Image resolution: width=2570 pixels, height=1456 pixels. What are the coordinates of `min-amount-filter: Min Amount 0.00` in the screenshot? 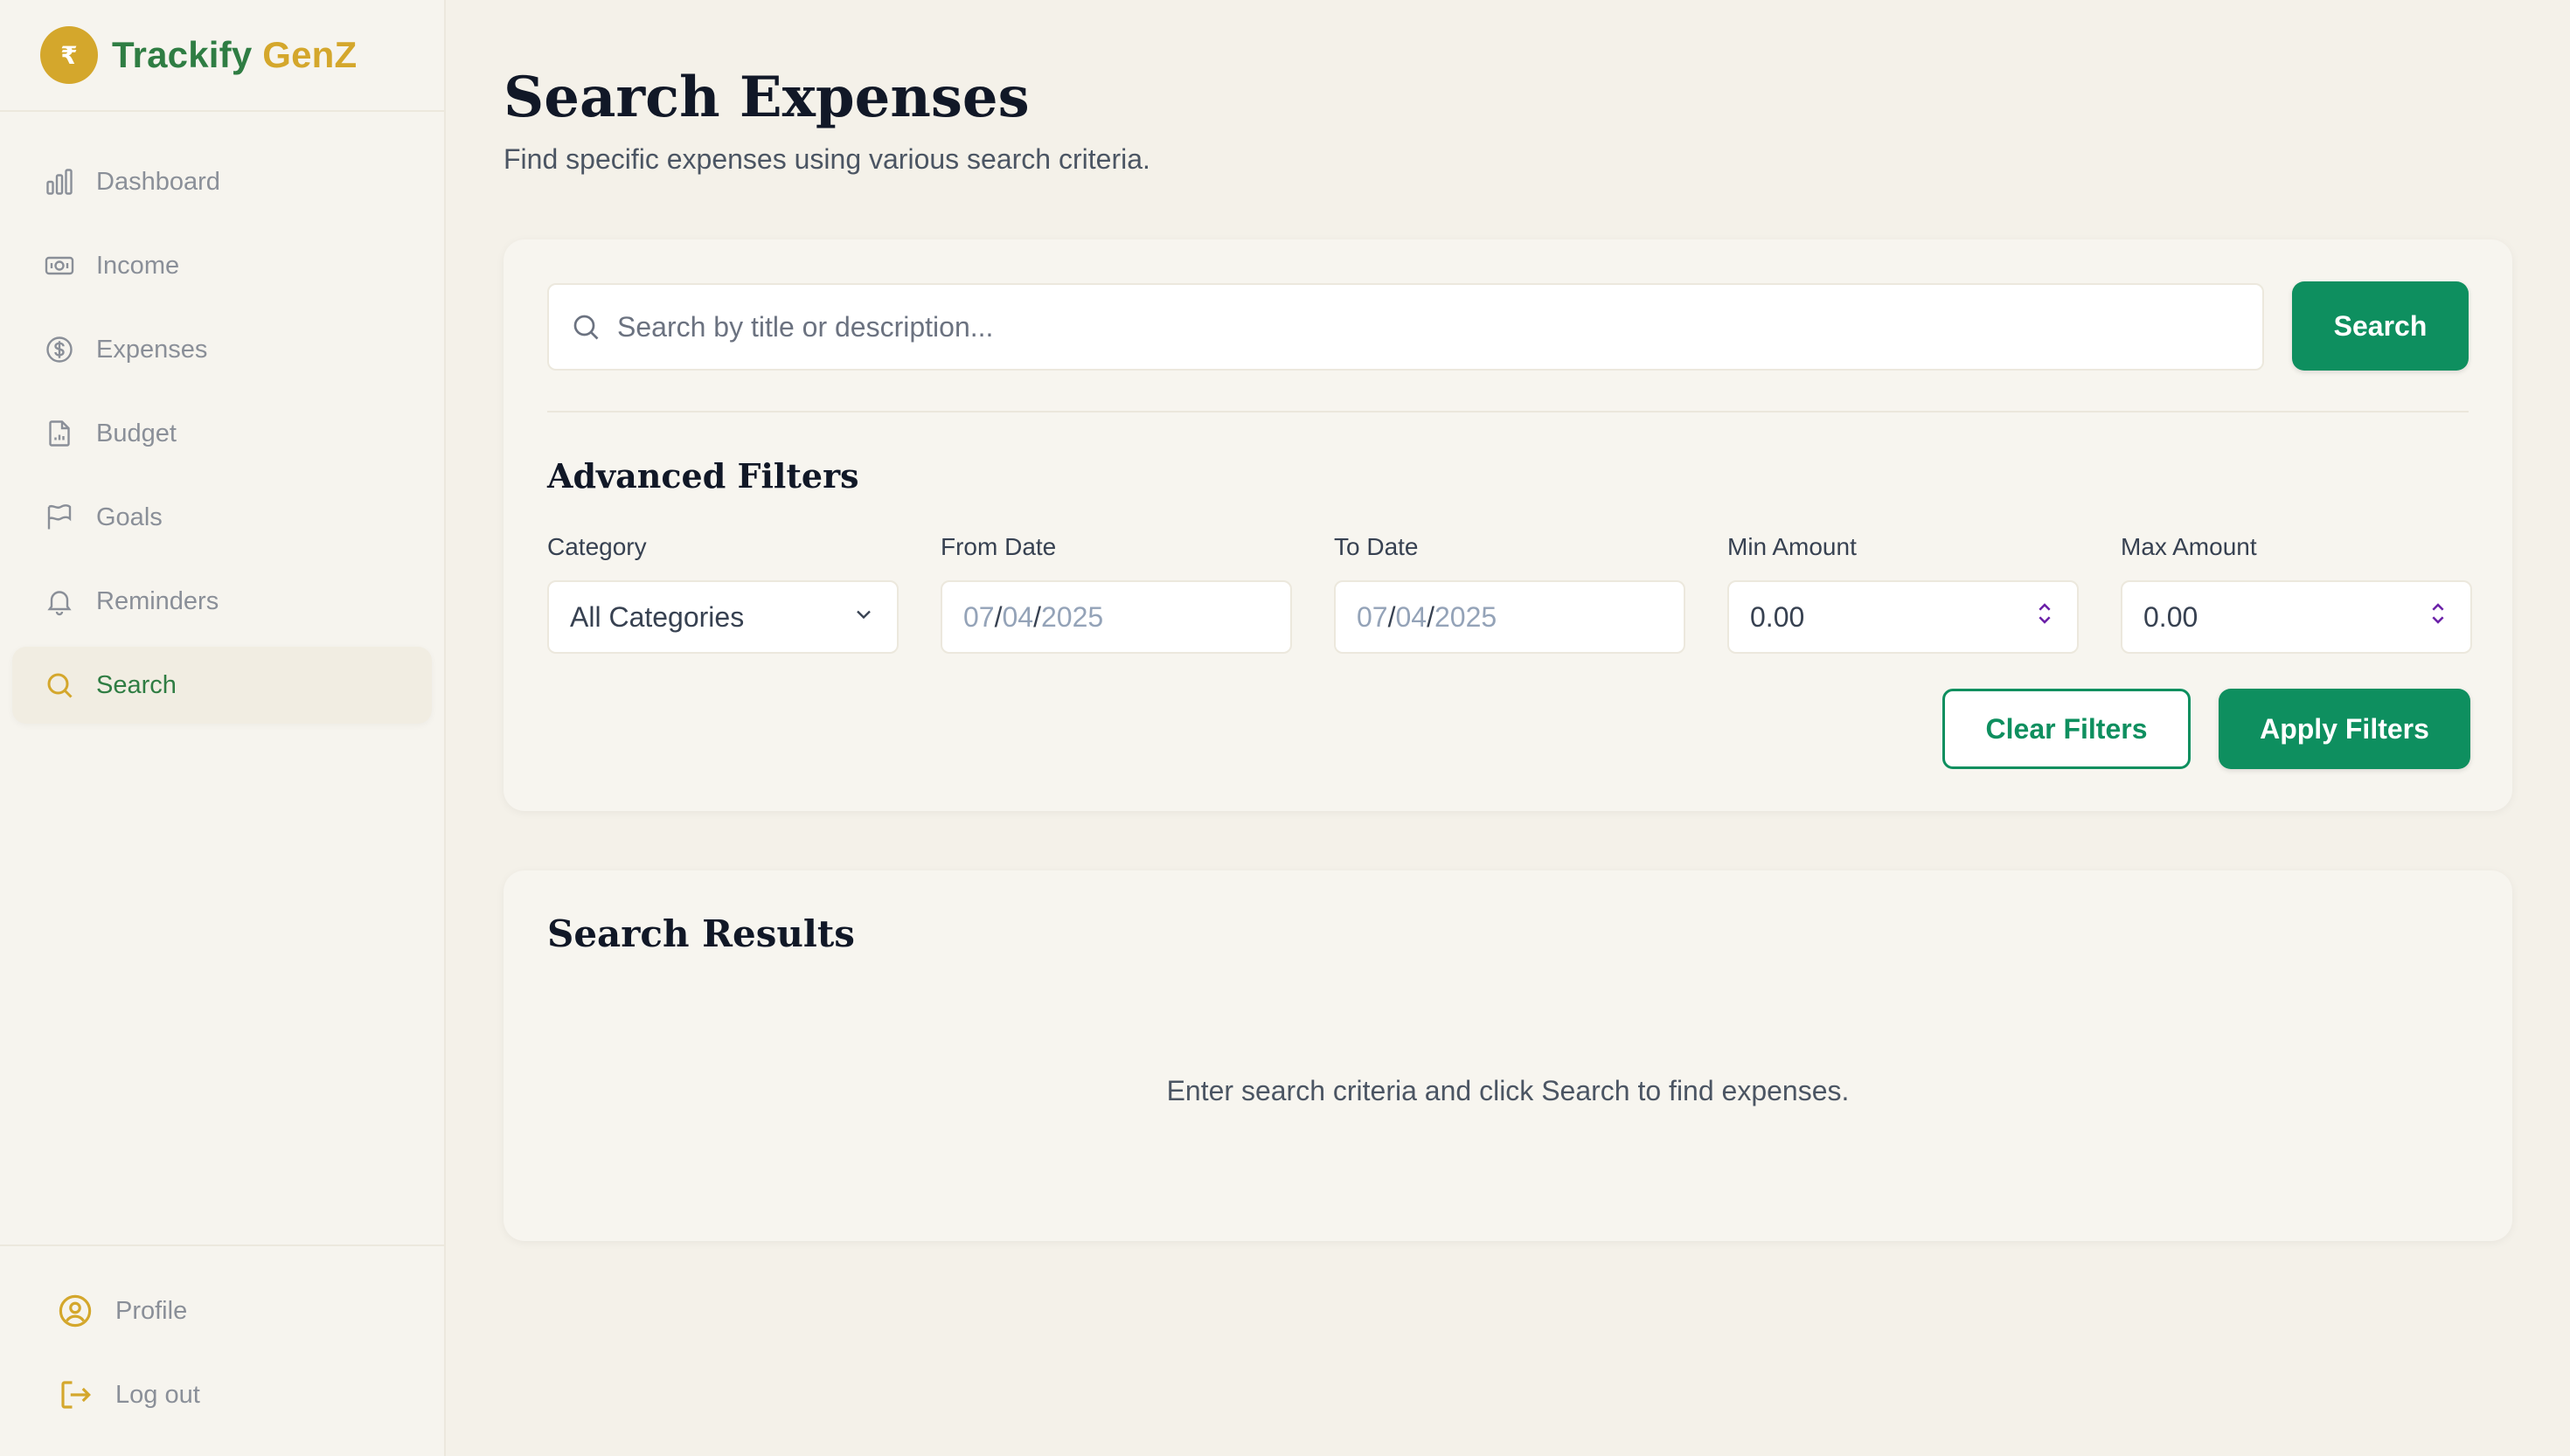 It's located at (1903, 593).